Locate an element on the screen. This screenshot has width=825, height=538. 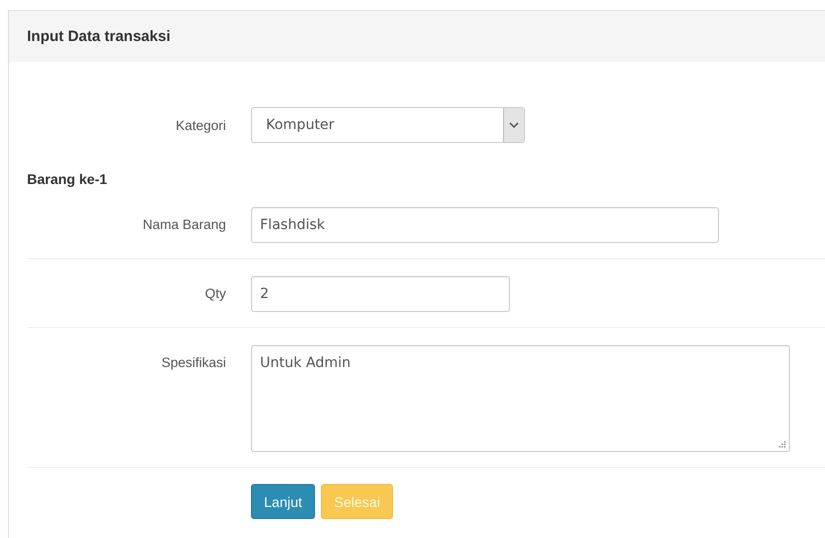
field-label: Spesifikasi is located at coordinates (193, 363).